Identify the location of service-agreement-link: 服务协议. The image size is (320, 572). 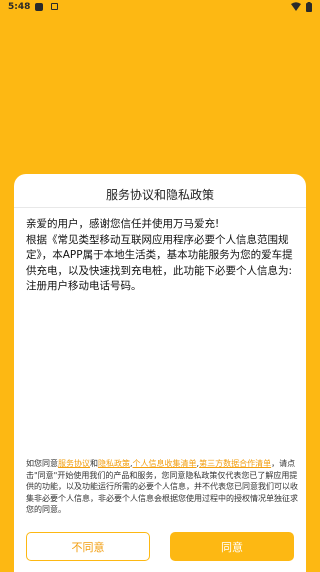
(74, 463).